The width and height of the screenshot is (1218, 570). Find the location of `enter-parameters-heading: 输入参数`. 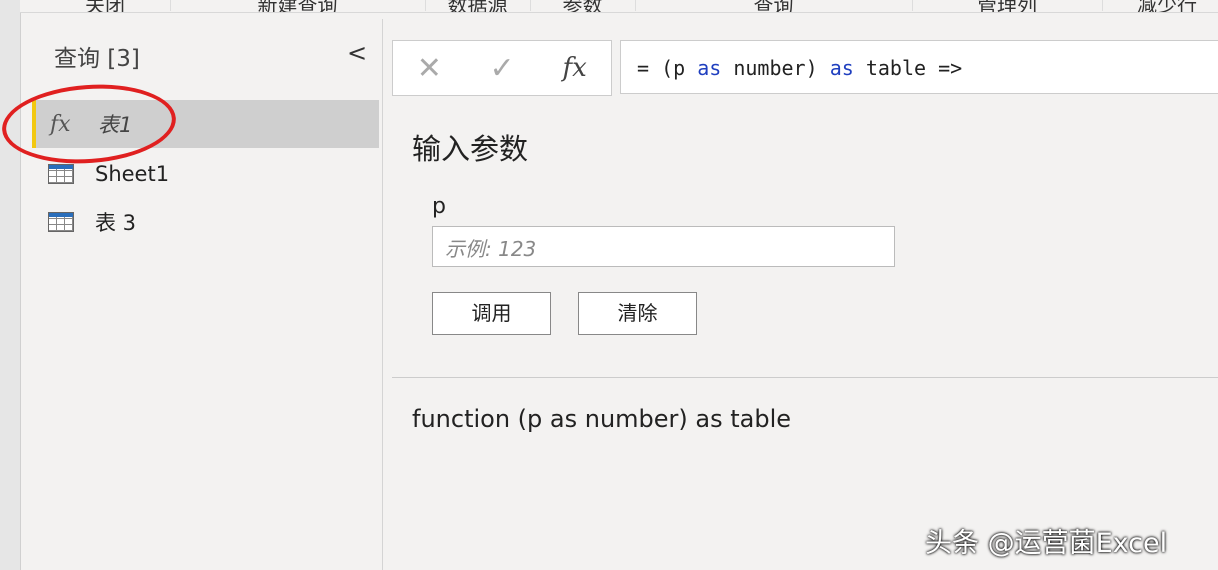

enter-parameters-heading: 输入参数 is located at coordinates (470, 149).